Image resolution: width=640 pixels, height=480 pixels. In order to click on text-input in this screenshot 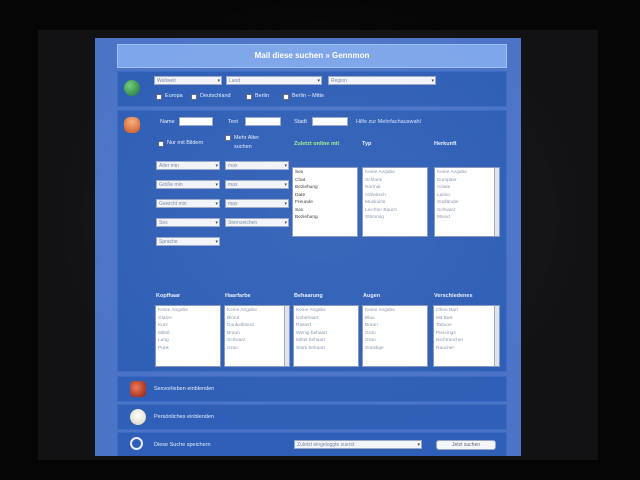, I will do `click(263, 121)`.